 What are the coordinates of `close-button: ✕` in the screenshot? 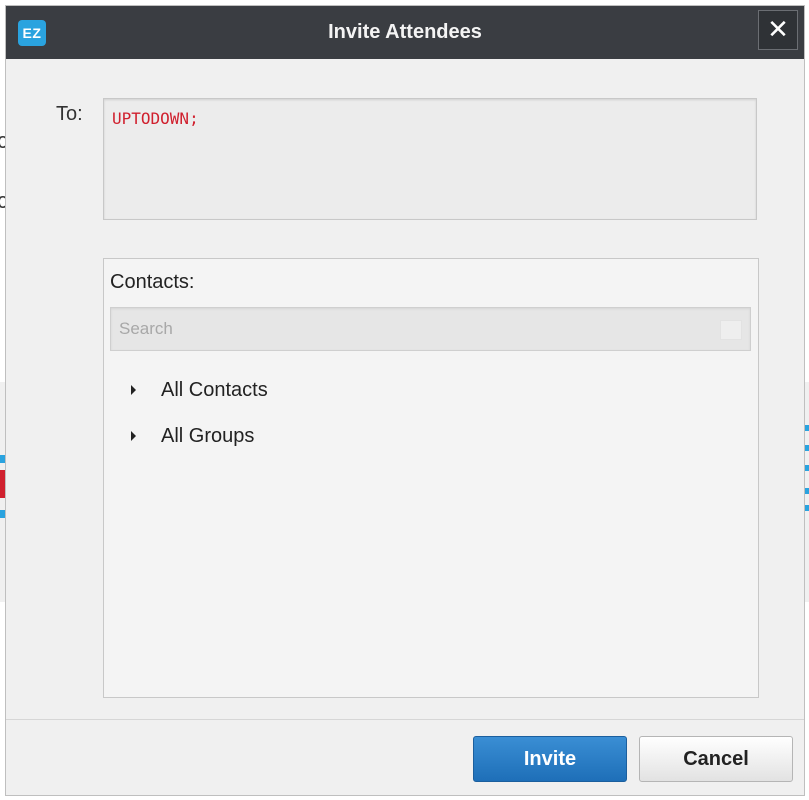 It's located at (778, 30).